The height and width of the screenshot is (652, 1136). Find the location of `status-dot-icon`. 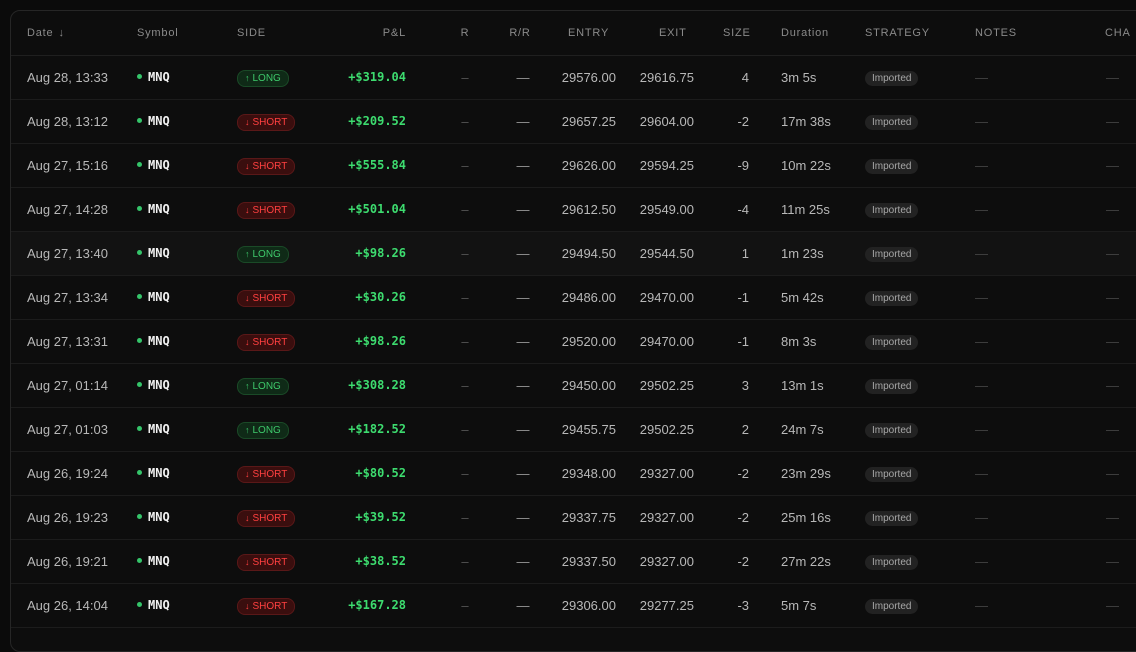

status-dot-icon is located at coordinates (139, 296).